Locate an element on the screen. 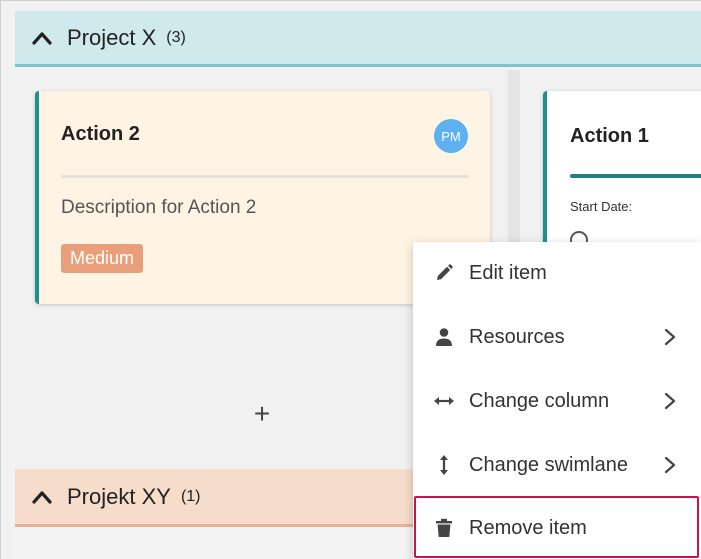 This screenshot has width=701, height=559. menu-item-resources: Resources is located at coordinates (557, 337).